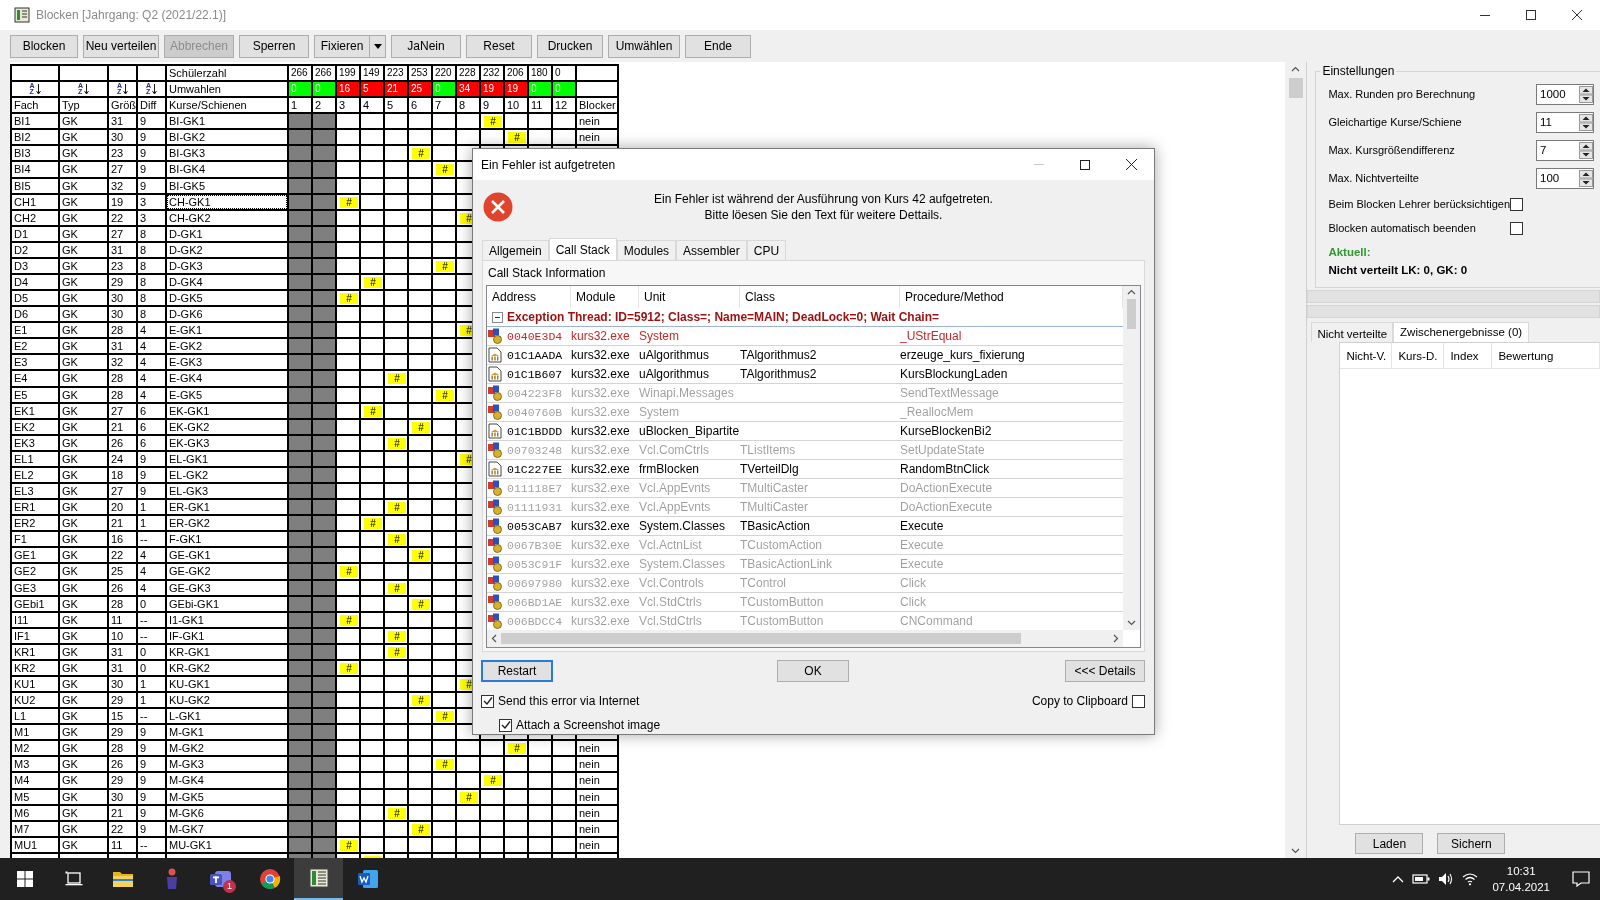  I want to click on table-cell: KU-GK1, so click(227, 684).